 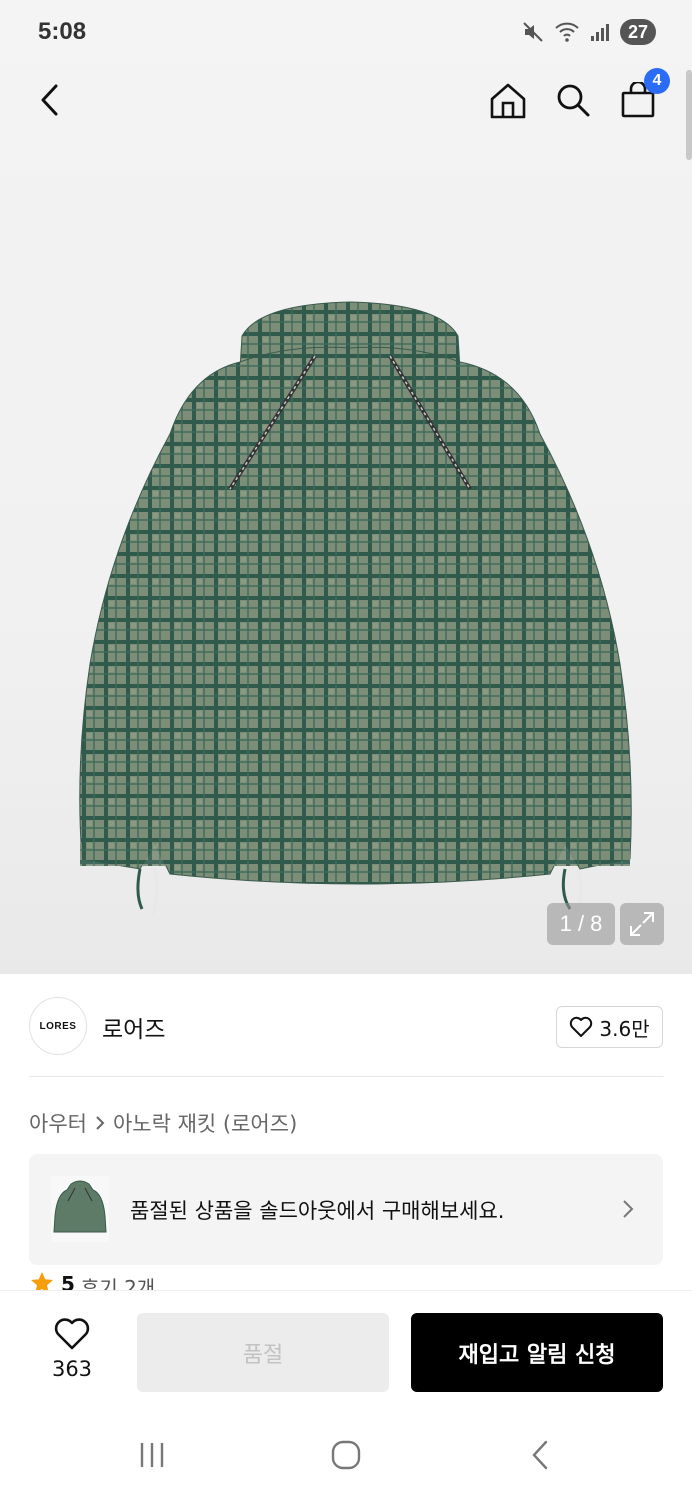 I want to click on recent-apps-icon, so click(x=152, y=1455).